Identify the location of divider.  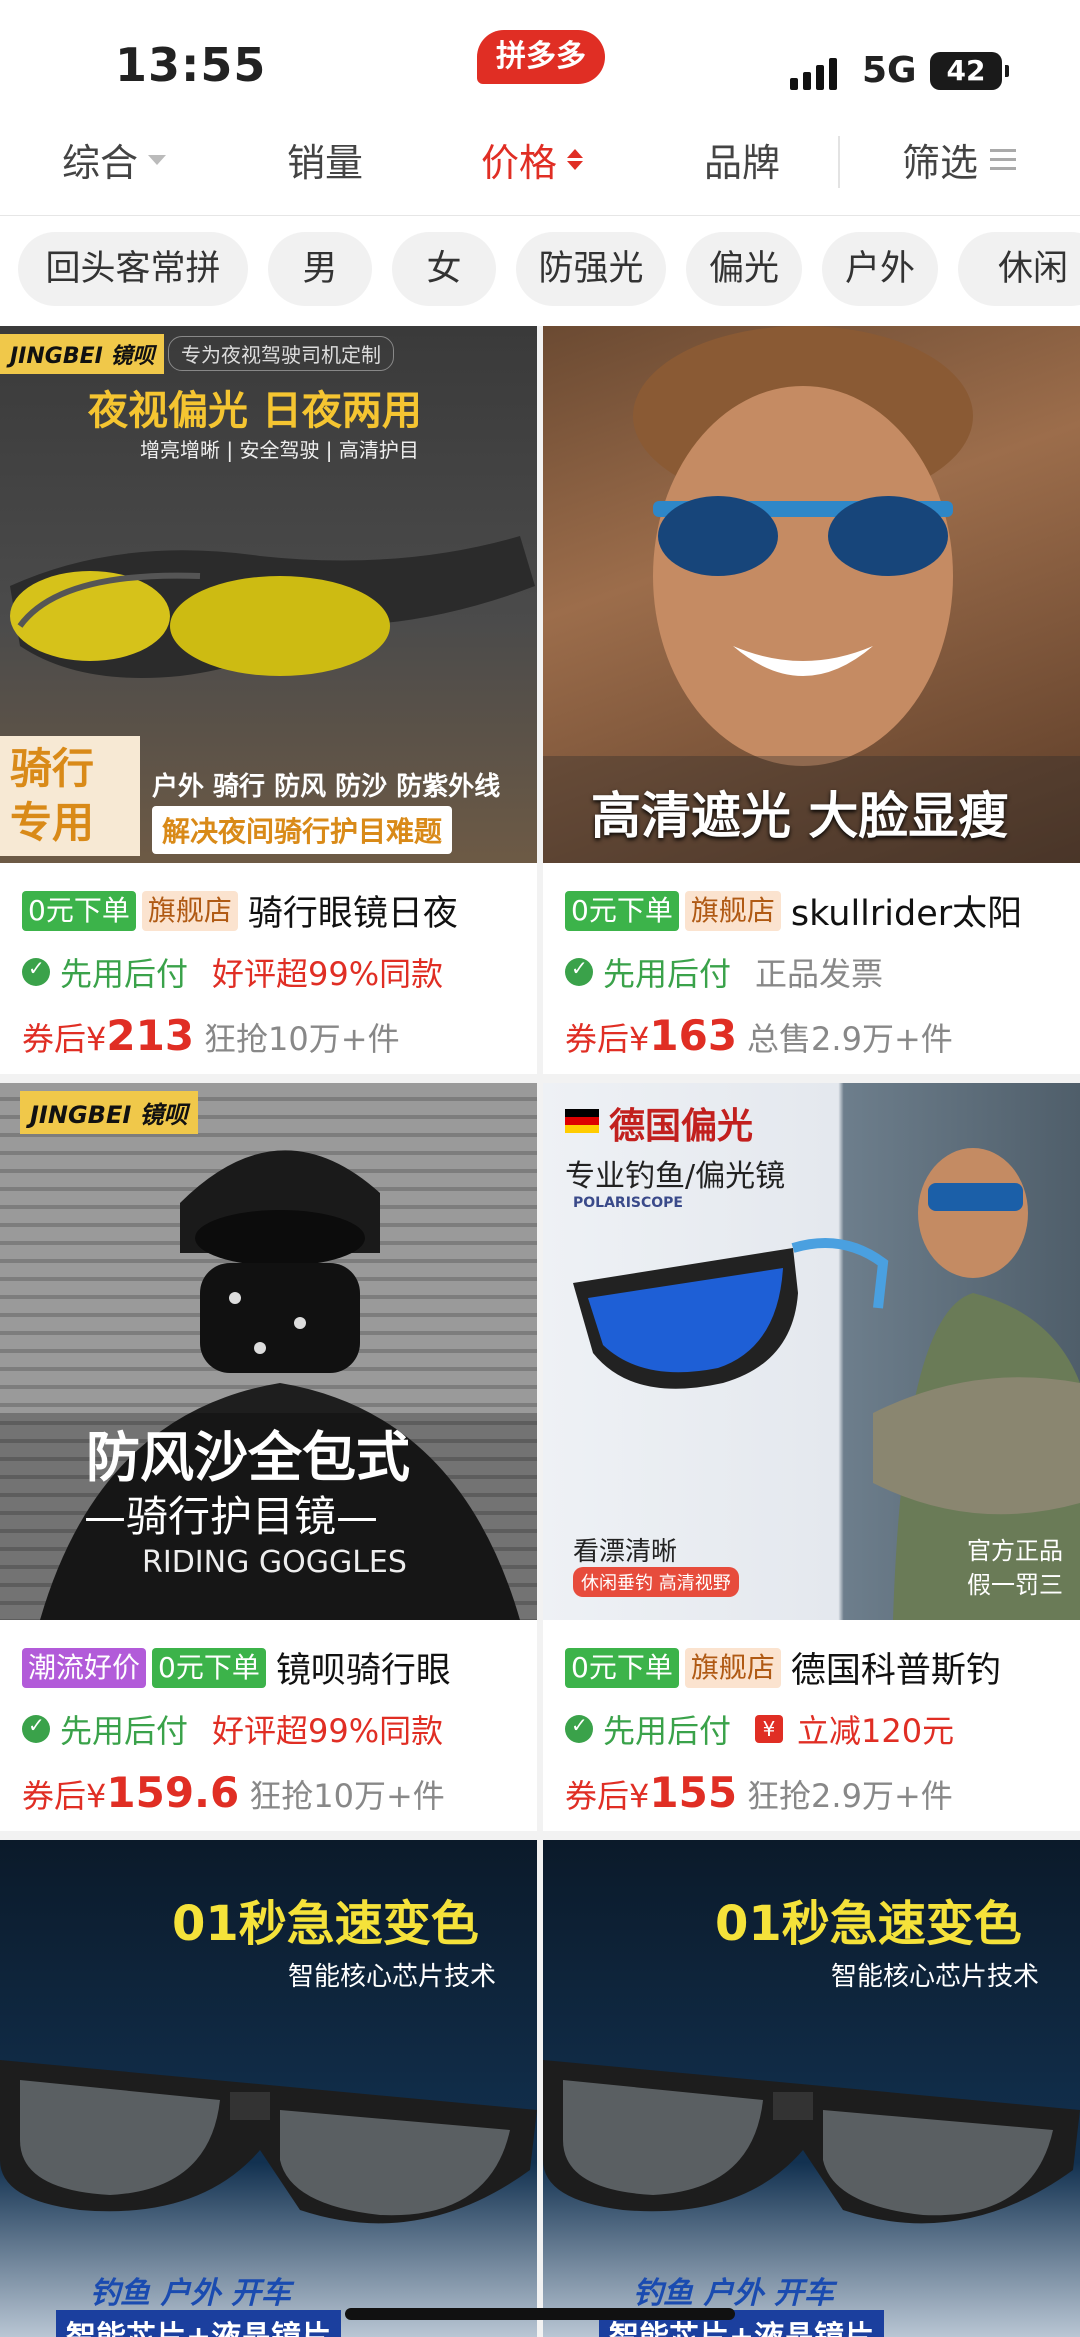
(839, 162).